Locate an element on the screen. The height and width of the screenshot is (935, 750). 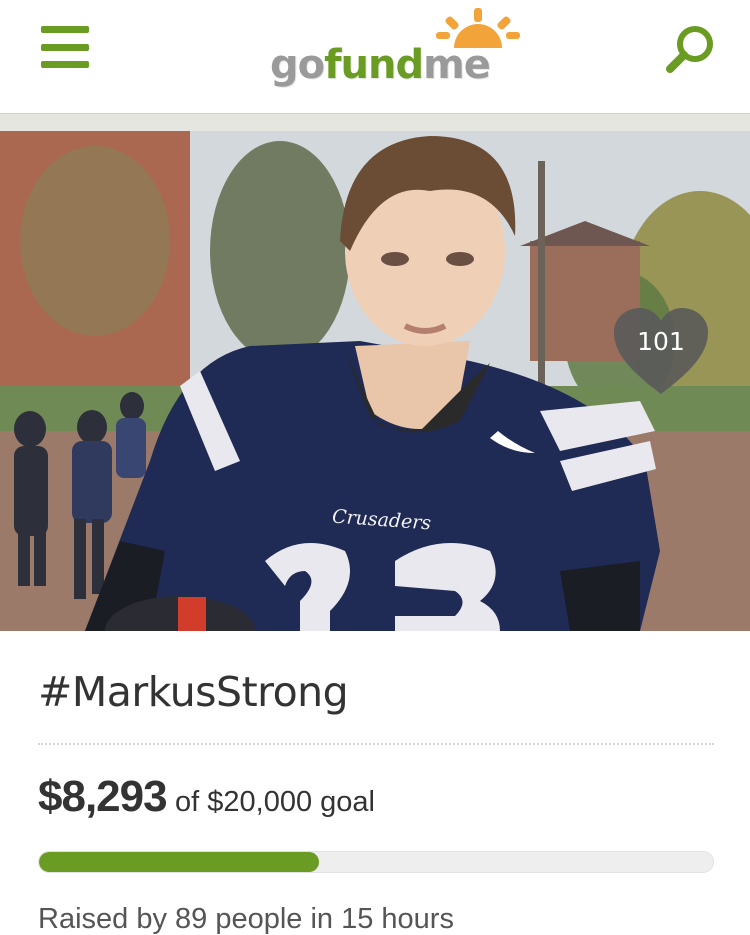
progress-bar-fill is located at coordinates (179, 862).